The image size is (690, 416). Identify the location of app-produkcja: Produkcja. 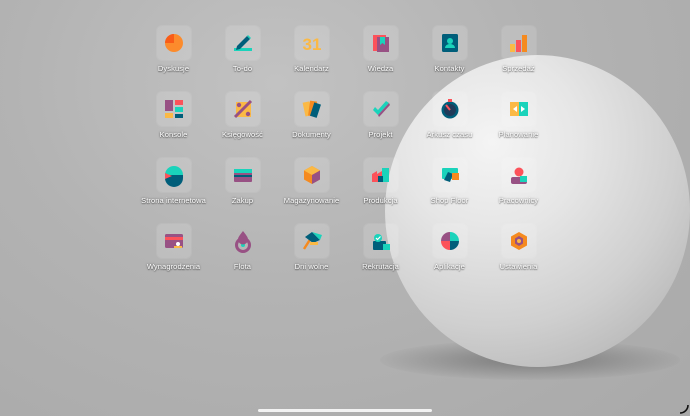
(380, 191).